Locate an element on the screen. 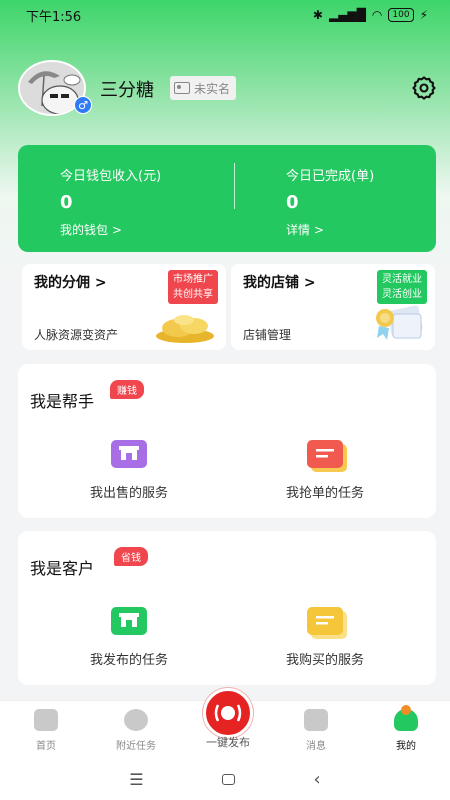 The height and width of the screenshot is (800, 450). income-title: 今日钱包收入(元) is located at coordinates (111, 176).